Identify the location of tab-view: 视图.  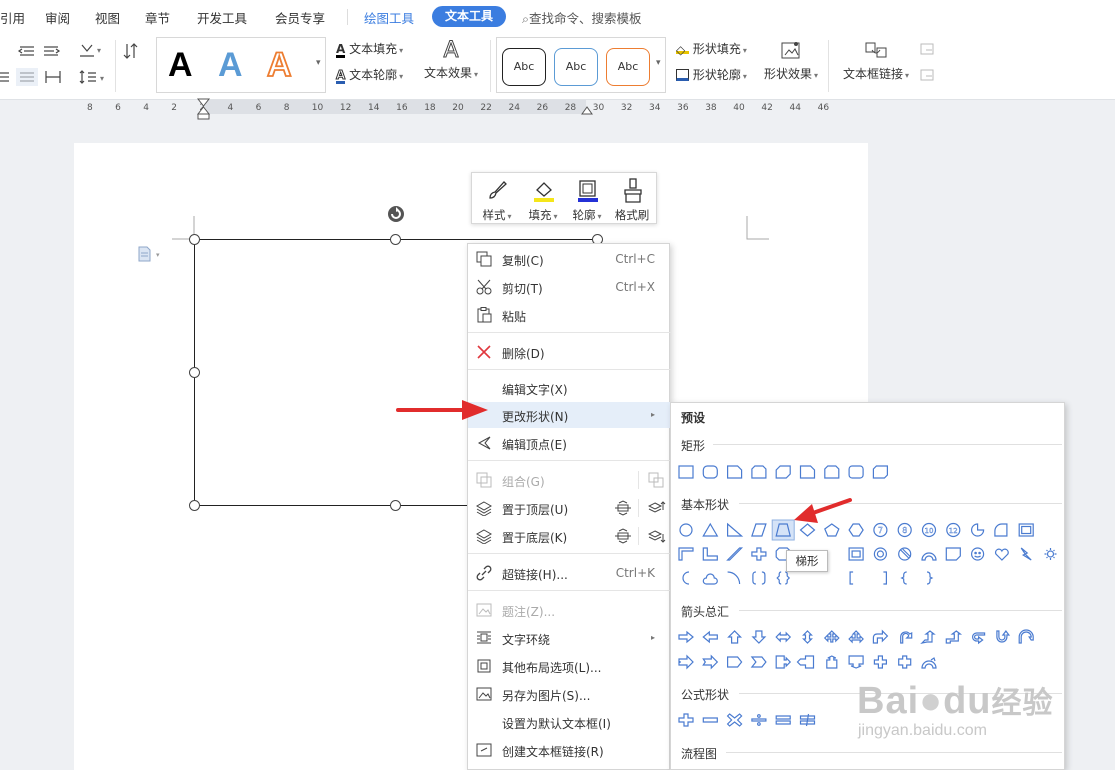
(107, 17).